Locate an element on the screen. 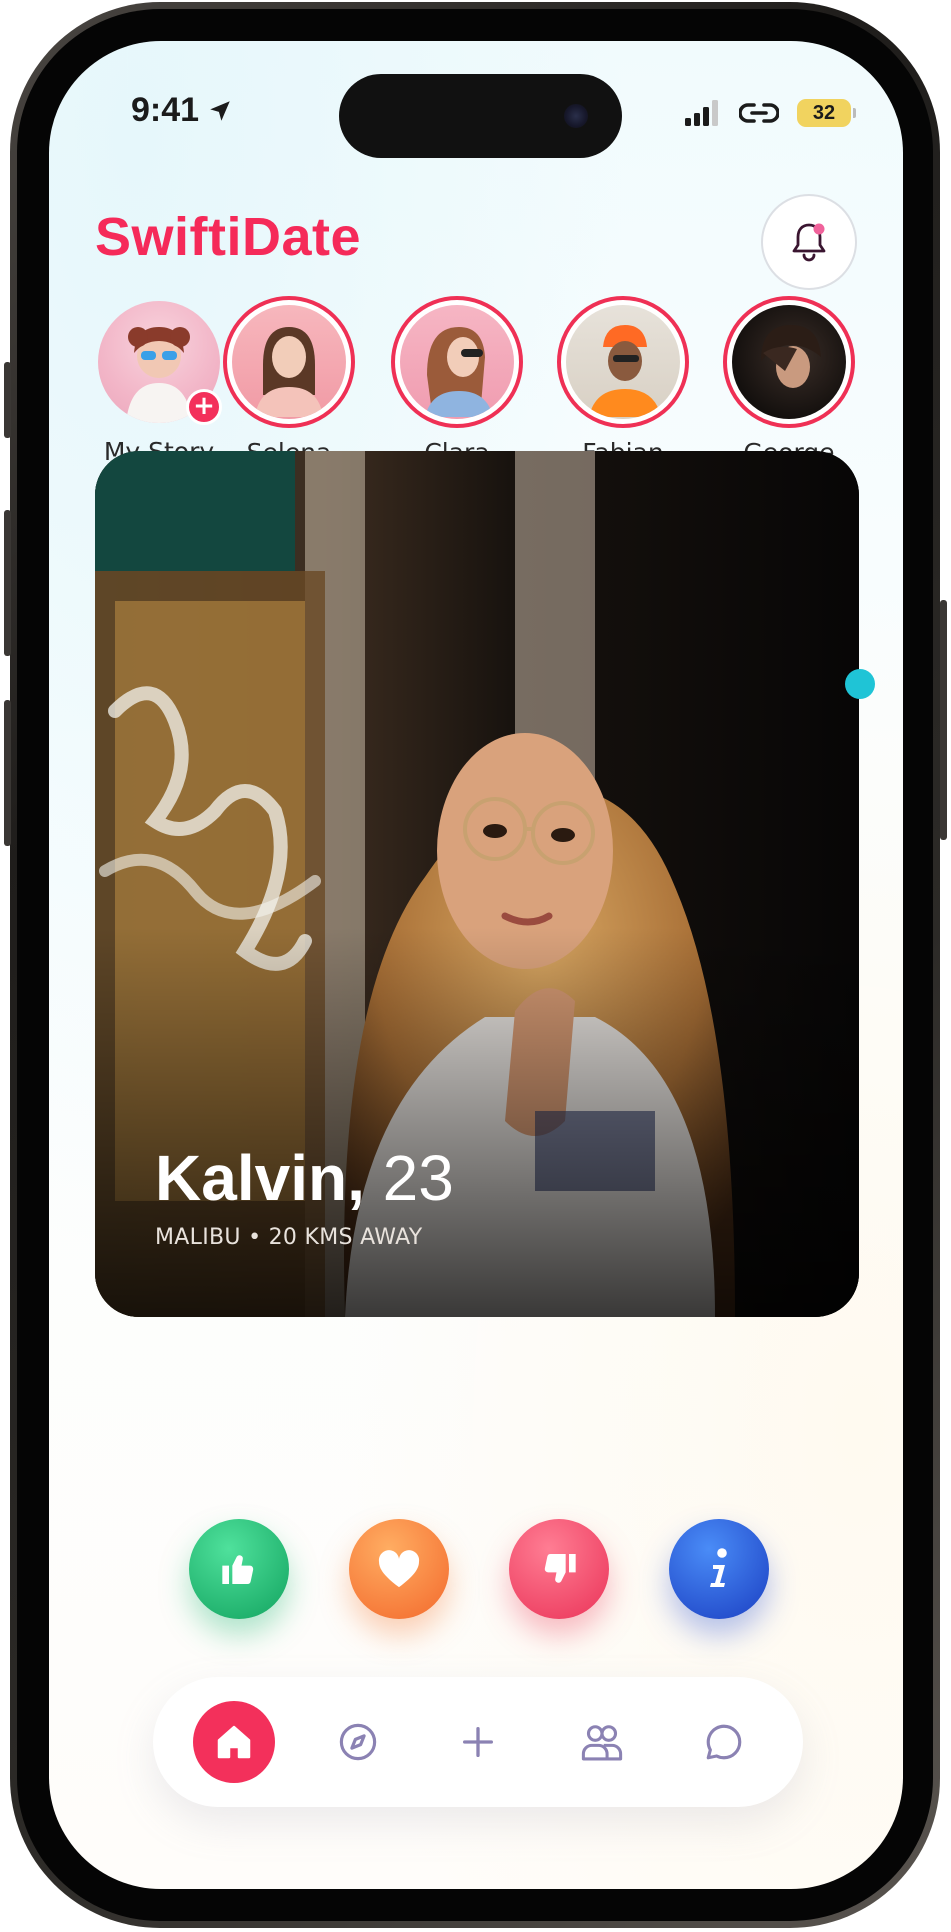 This screenshot has width=951, height=1932. bell-icon is located at coordinates (809, 242).